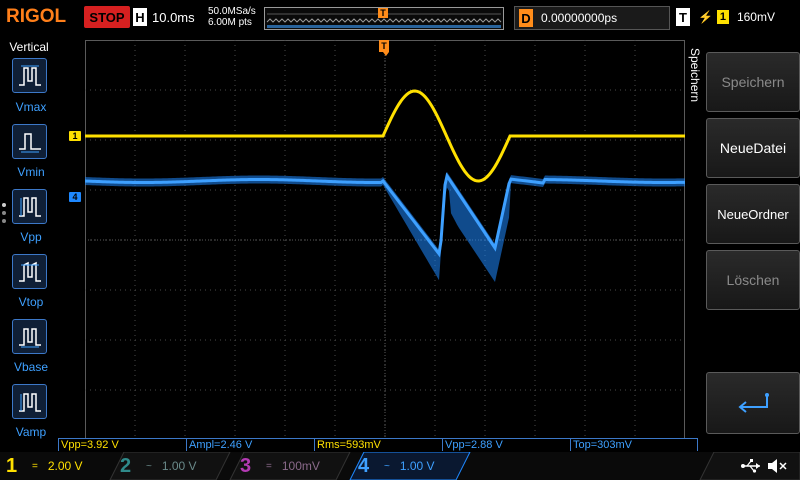  What do you see at coordinates (35, 466) in the screenshot?
I see `ch1-coupling-icon: =` at bounding box center [35, 466].